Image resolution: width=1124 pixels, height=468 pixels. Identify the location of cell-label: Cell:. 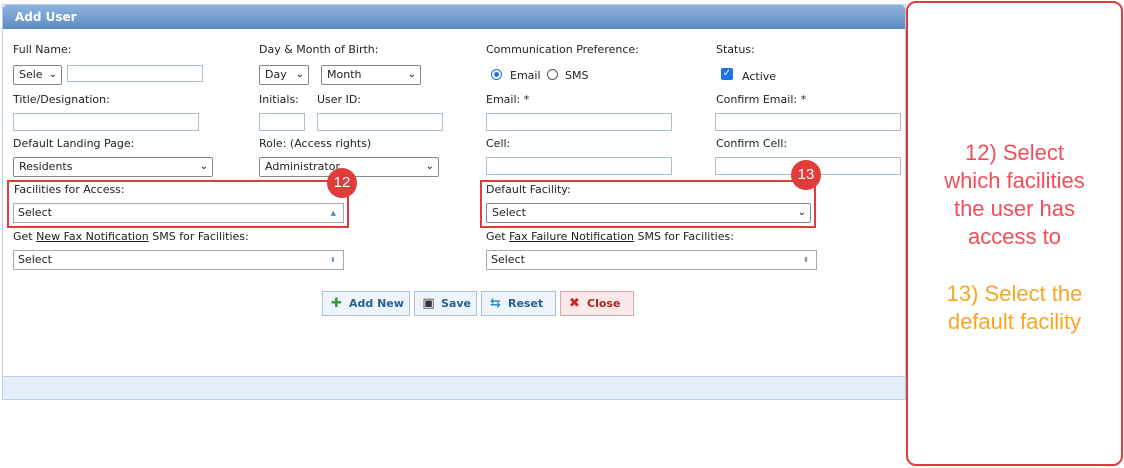
(498, 143).